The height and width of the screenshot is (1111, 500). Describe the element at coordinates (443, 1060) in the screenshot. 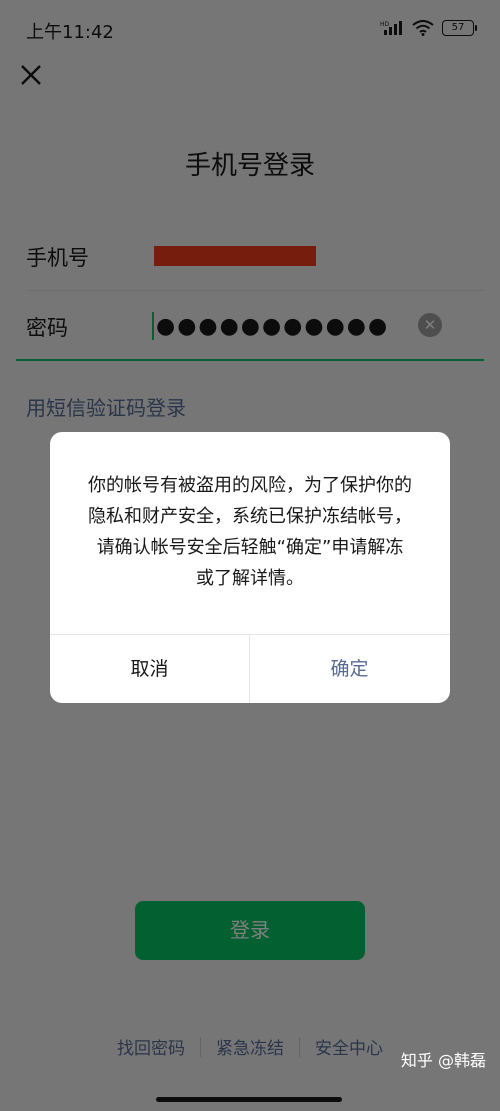

I see `watermark: 知乎 @韩磊` at that location.